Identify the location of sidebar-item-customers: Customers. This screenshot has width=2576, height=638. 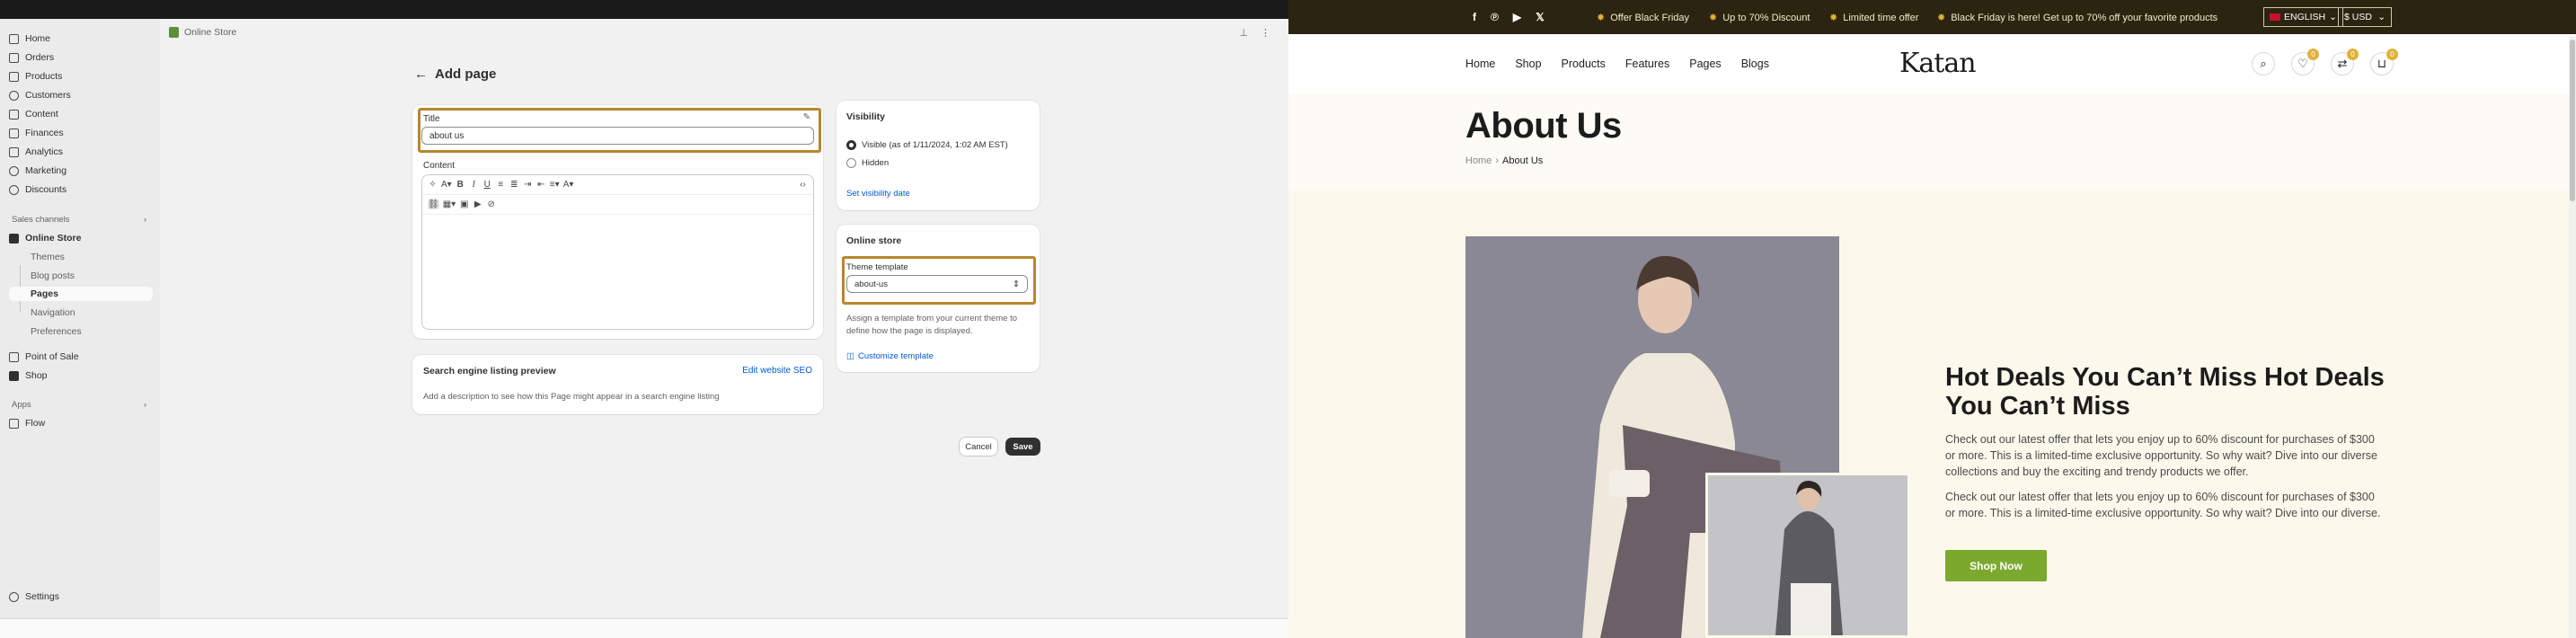
(40, 95).